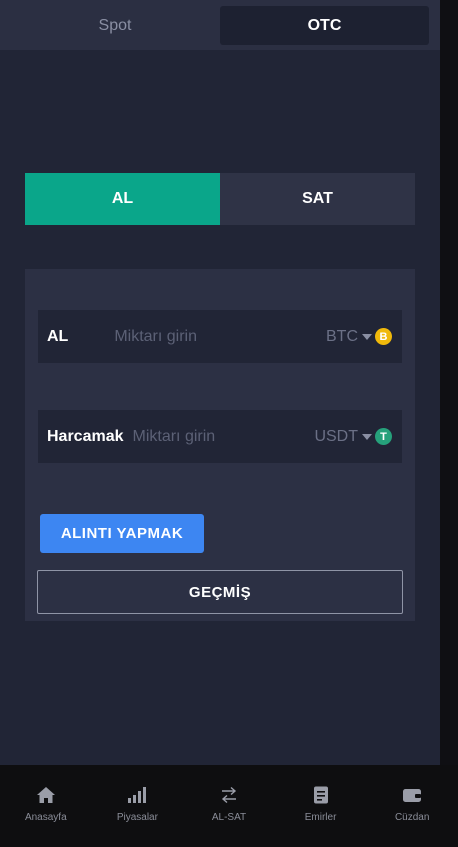 This screenshot has height=847, width=458. What do you see at coordinates (45, 817) in the screenshot?
I see `nav-label: Anasayfa` at bounding box center [45, 817].